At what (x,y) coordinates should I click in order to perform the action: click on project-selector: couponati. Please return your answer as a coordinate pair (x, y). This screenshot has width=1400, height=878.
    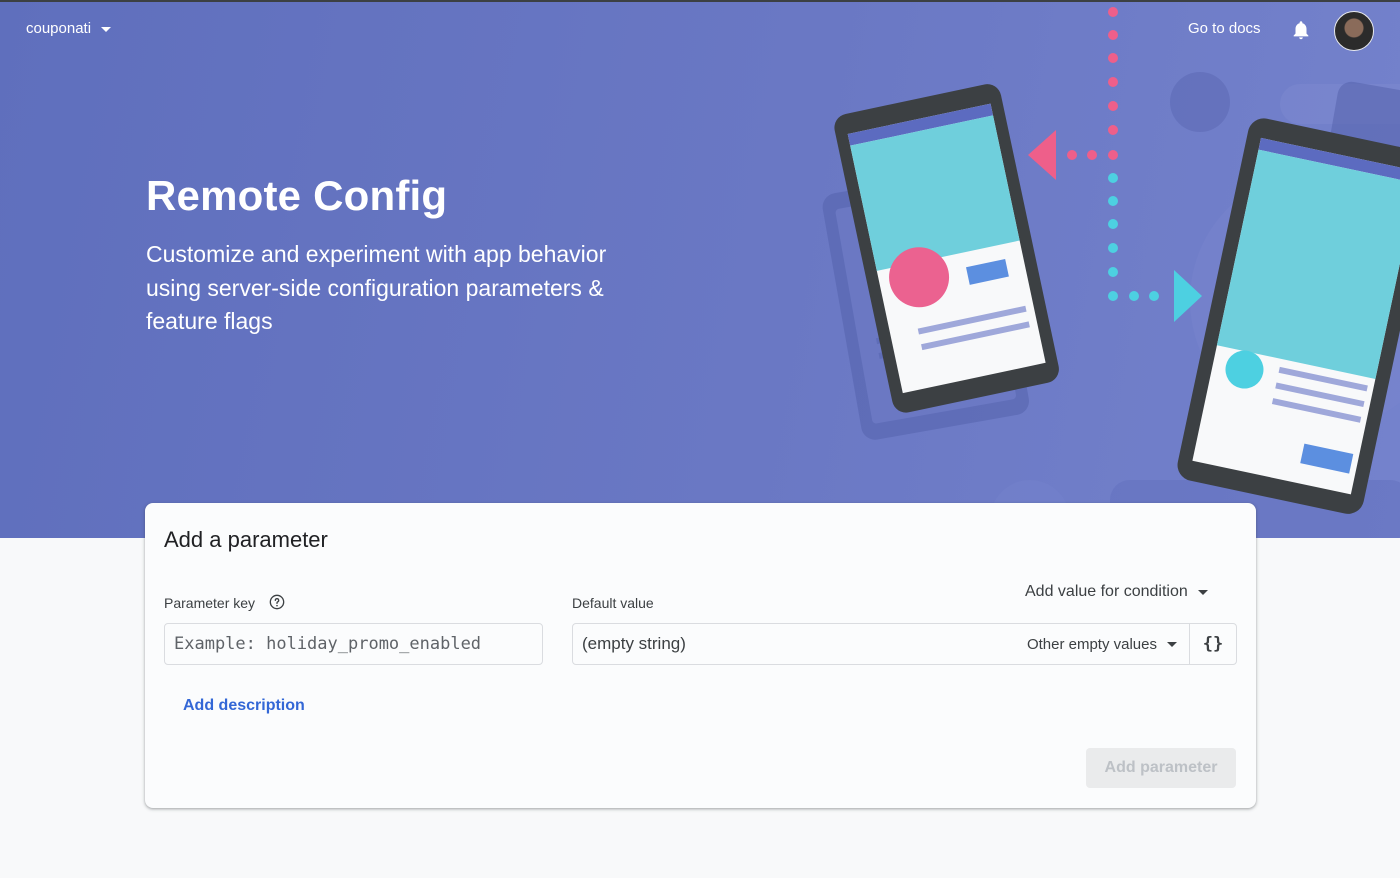
    Looking at the image, I should click on (69, 28).